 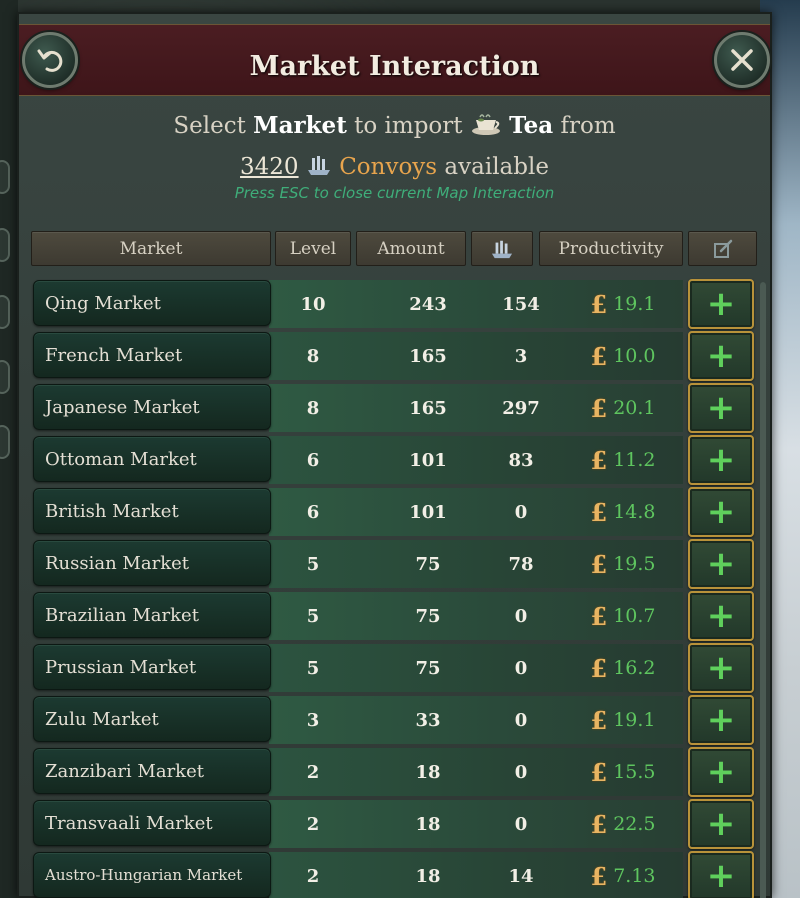 I want to click on market-name-button: Russian Market, so click(x=152, y=563).